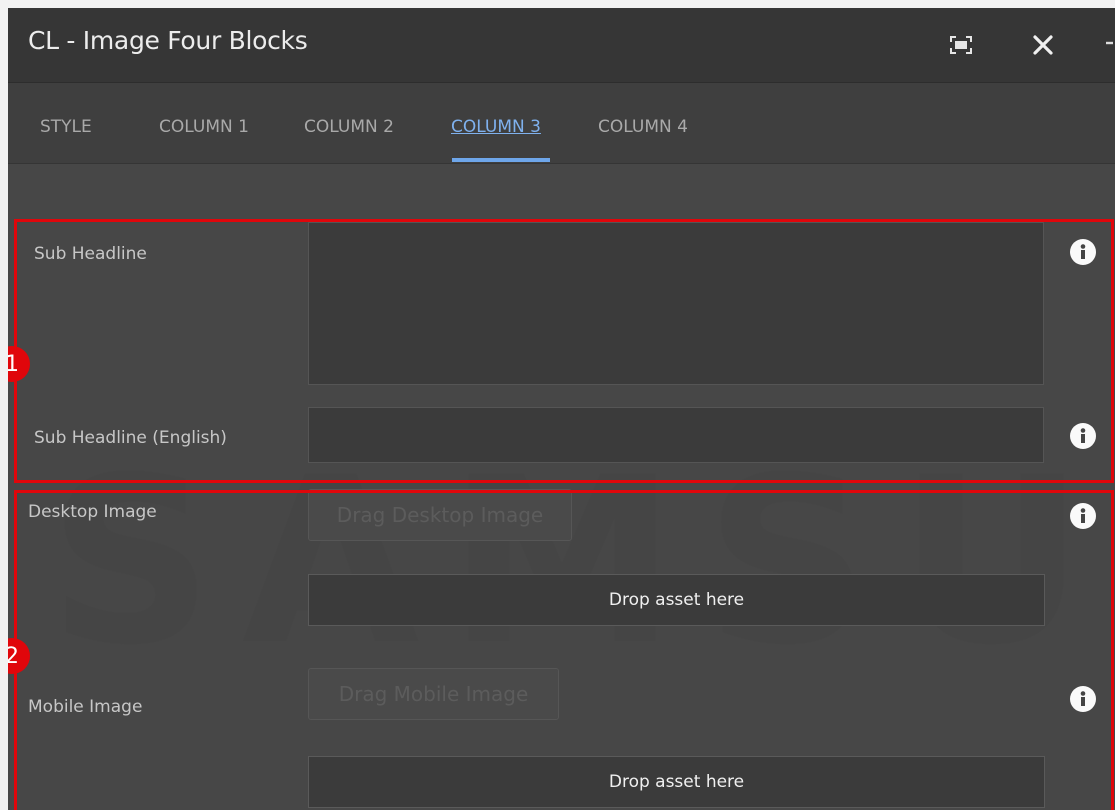 This screenshot has width=1115, height=810. Describe the element at coordinates (496, 127) in the screenshot. I see `tab-column-3: COLUMN 3` at that location.